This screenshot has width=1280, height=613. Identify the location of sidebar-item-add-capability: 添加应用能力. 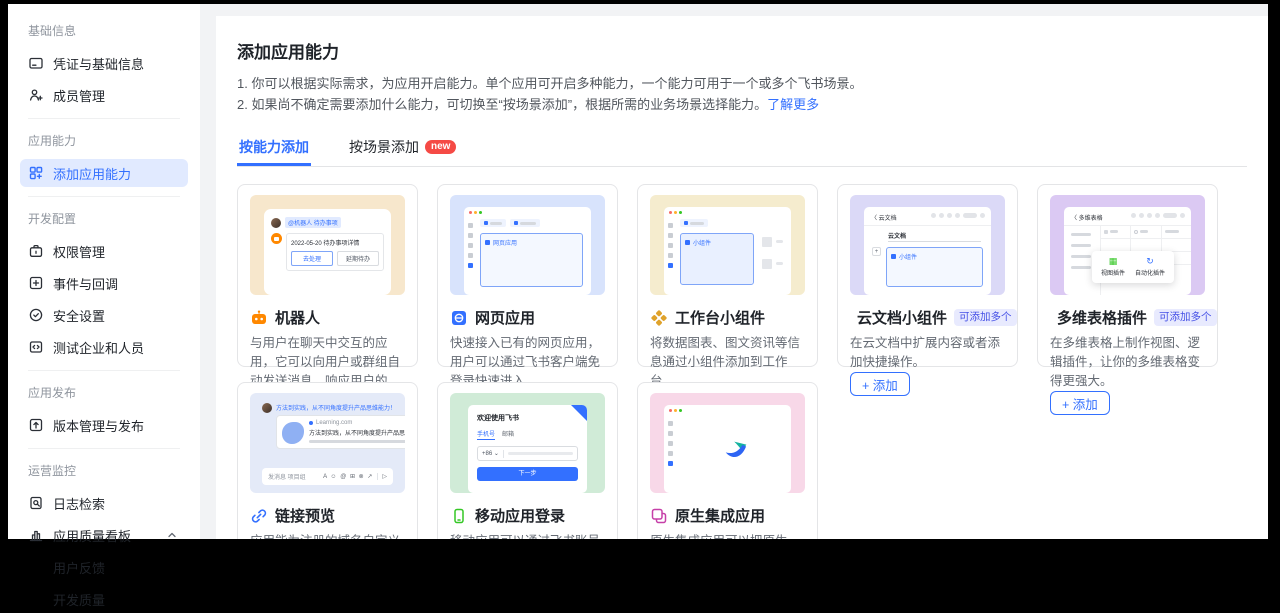
(104, 173).